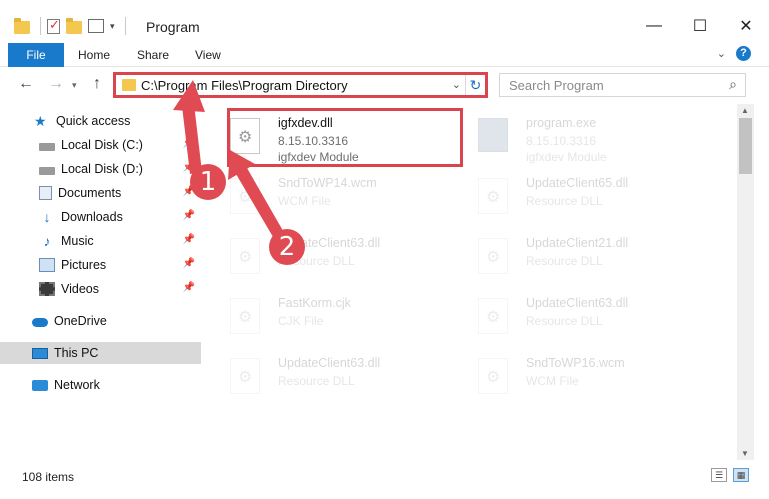 This screenshot has height=499, width=769. Describe the element at coordinates (208, 55) in the screenshot. I see `tab-view: View` at that location.